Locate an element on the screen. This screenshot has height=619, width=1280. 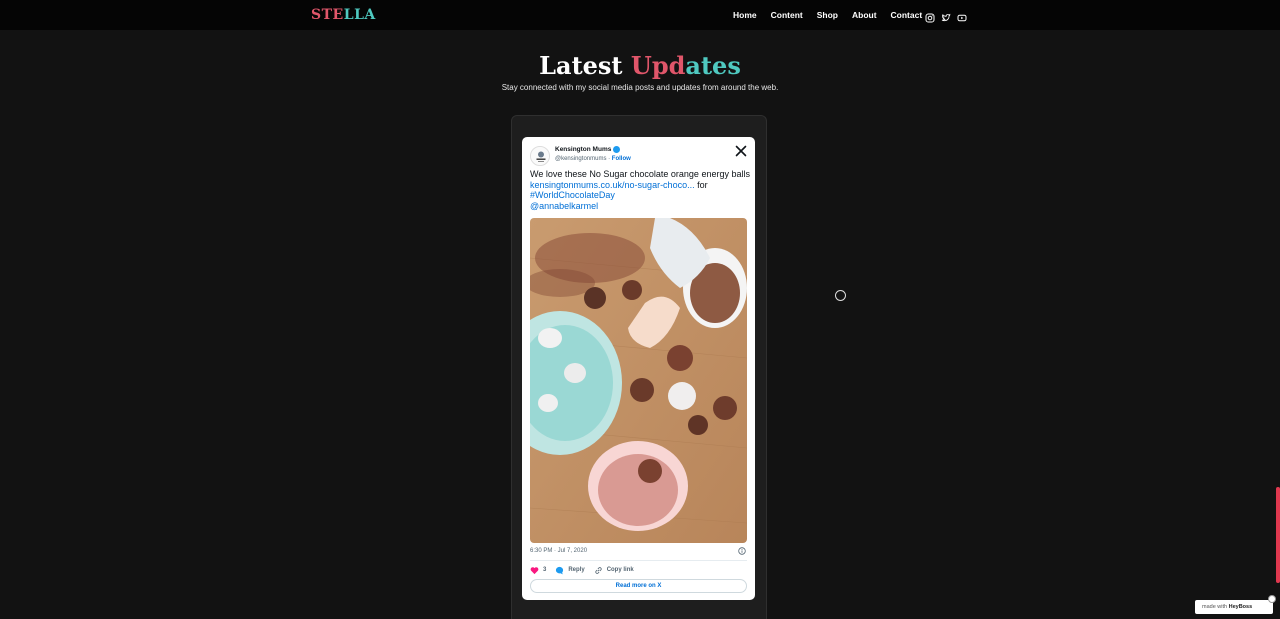
badge-close-button is located at coordinates (1272, 599).